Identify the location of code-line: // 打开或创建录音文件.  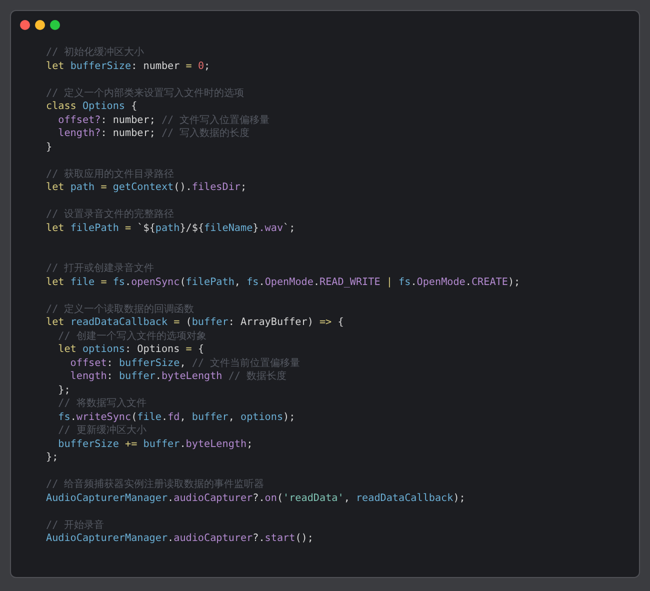
(100, 269).